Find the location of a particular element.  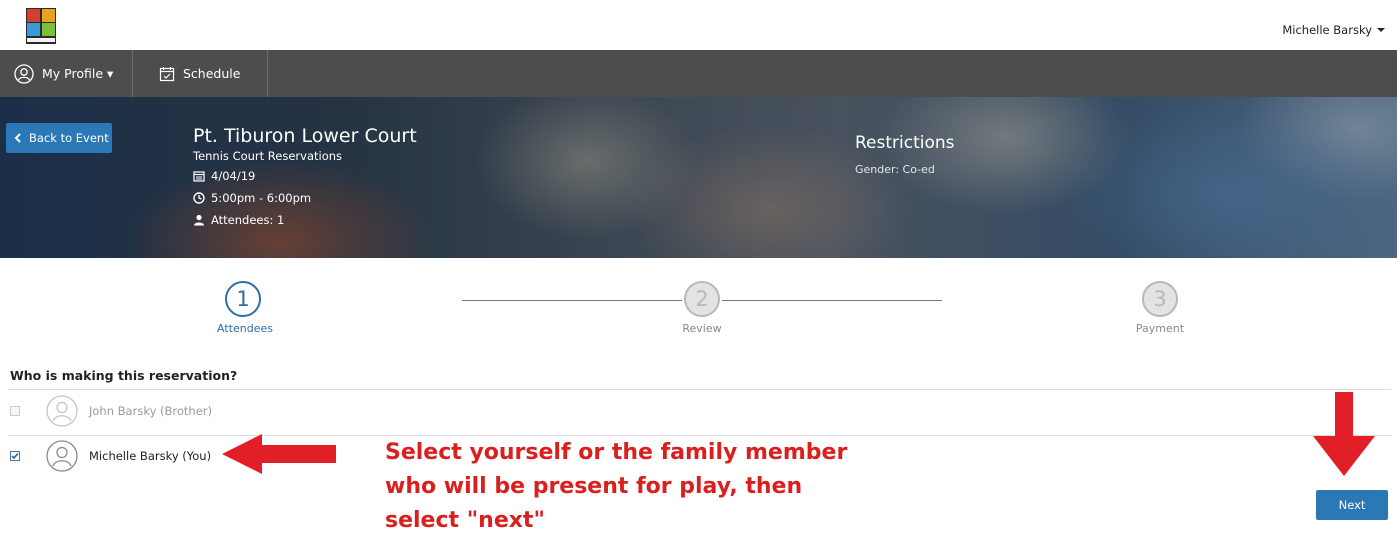

step-3-indicator: 3 is located at coordinates (1160, 299).